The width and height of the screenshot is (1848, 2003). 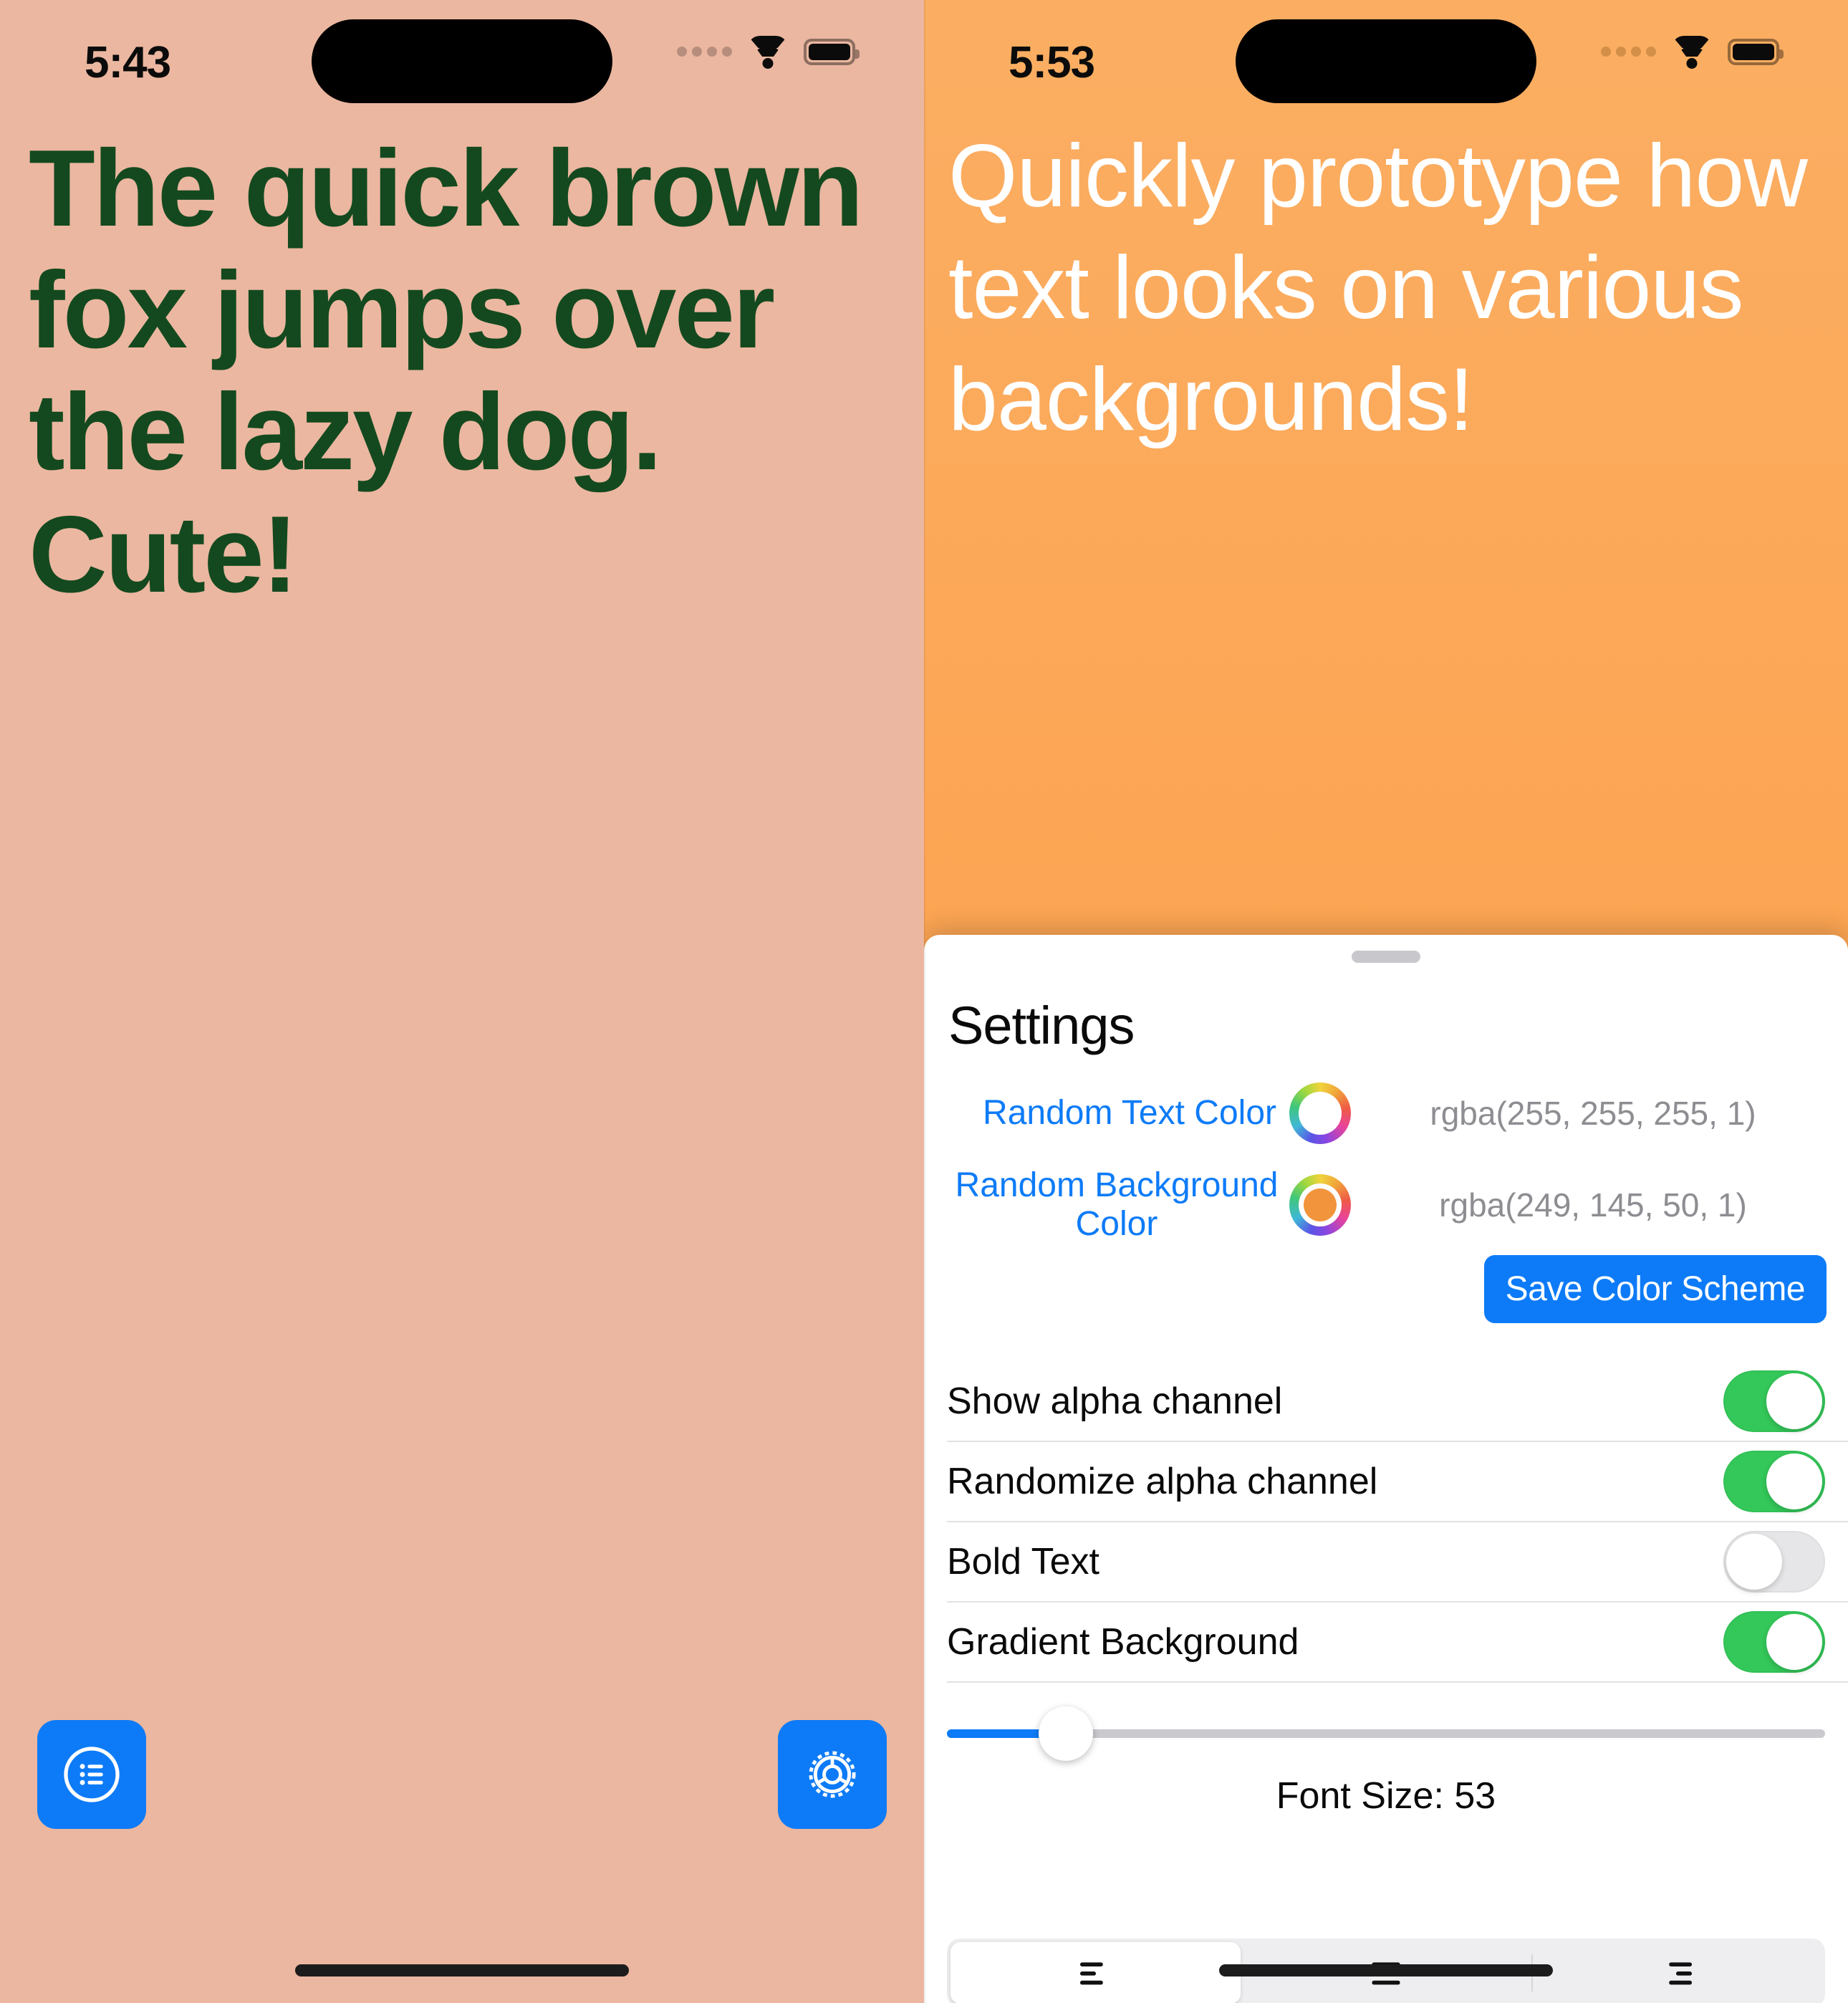 What do you see at coordinates (1023, 1561) in the screenshot?
I see `toggle-label: Bold Text` at bounding box center [1023, 1561].